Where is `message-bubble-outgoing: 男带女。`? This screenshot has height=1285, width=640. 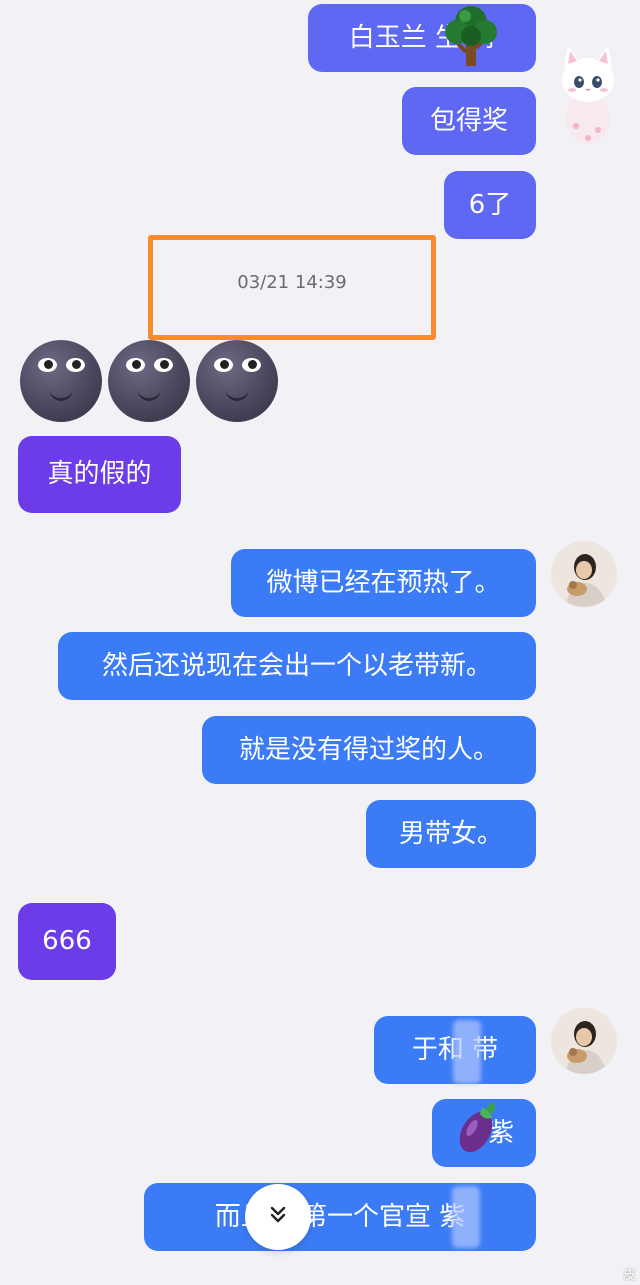 message-bubble-outgoing: 男带女。 is located at coordinates (451, 834).